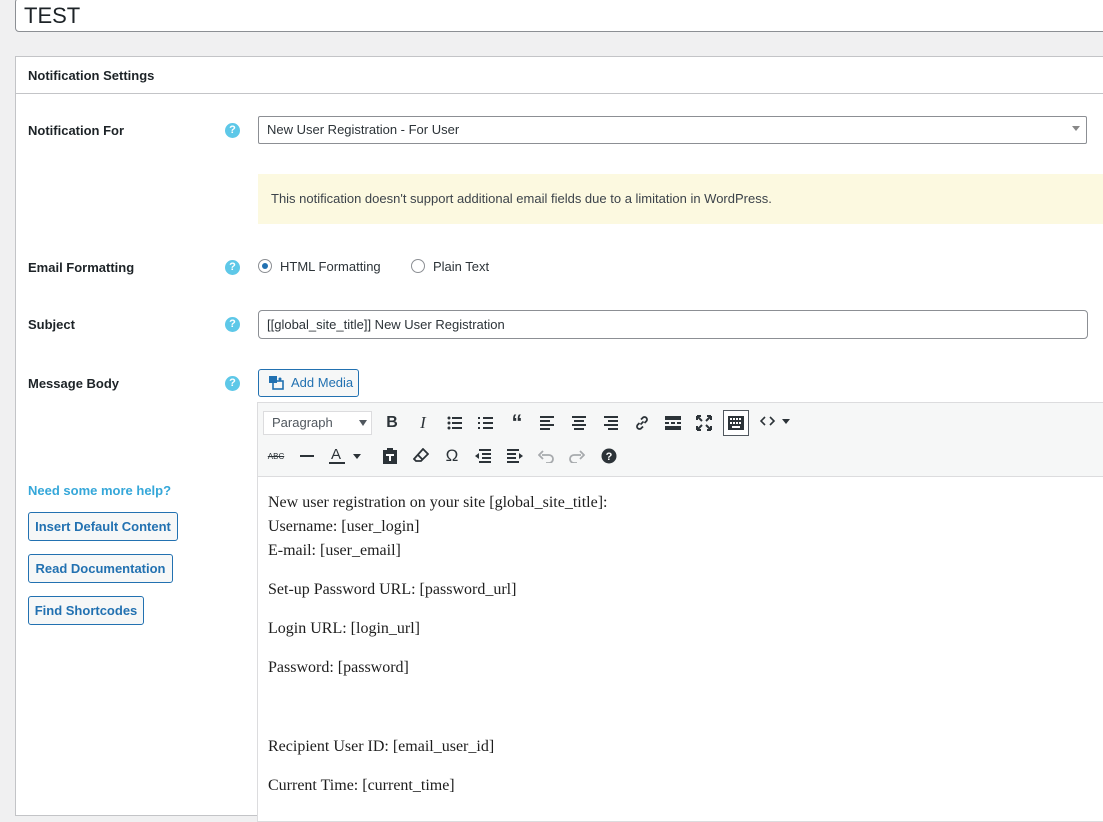 The height and width of the screenshot is (822, 1103). Describe the element at coordinates (322, 382) in the screenshot. I see `add-media-label: Add Media` at that location.